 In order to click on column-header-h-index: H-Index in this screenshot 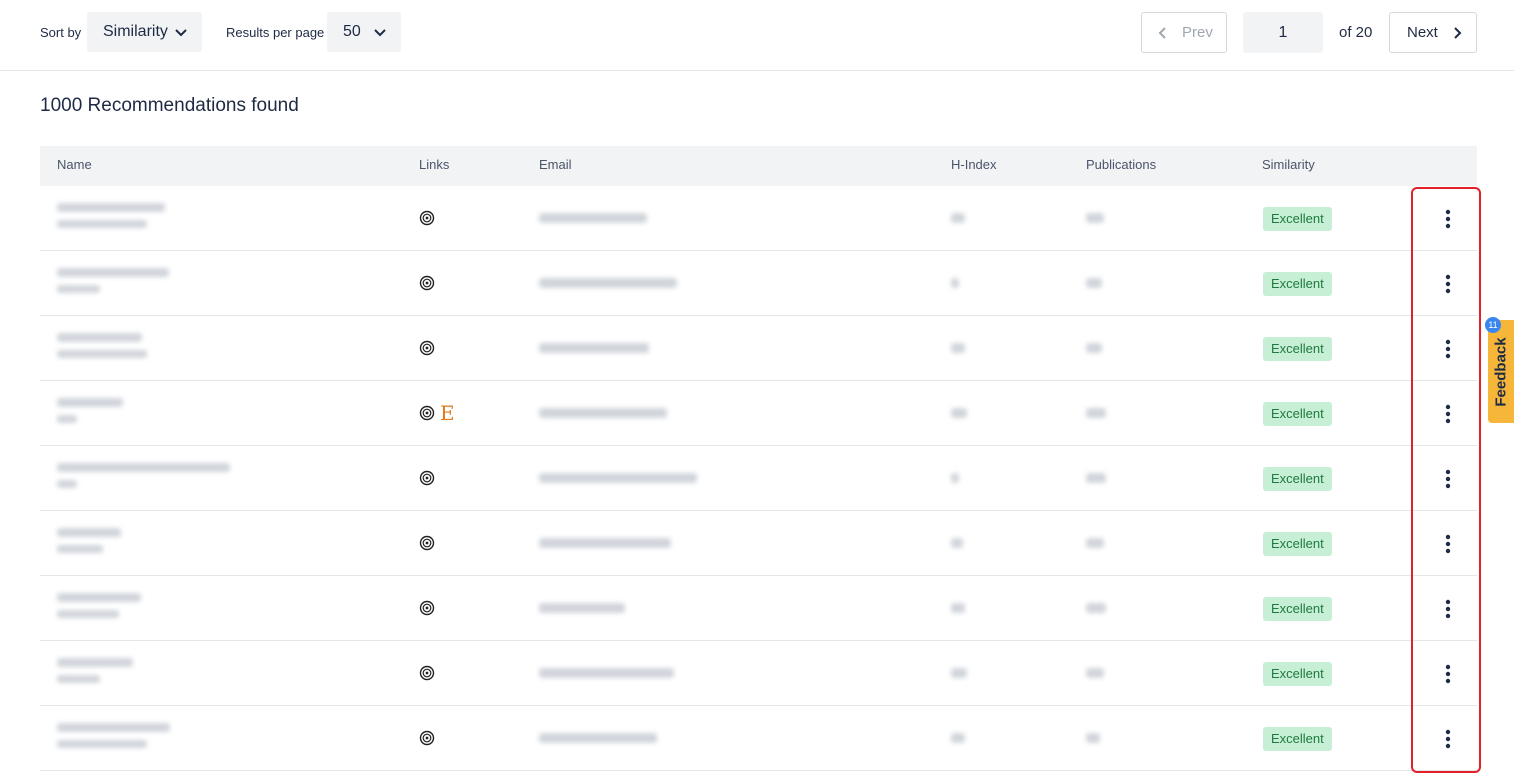, I will do `click(974, 164)`.